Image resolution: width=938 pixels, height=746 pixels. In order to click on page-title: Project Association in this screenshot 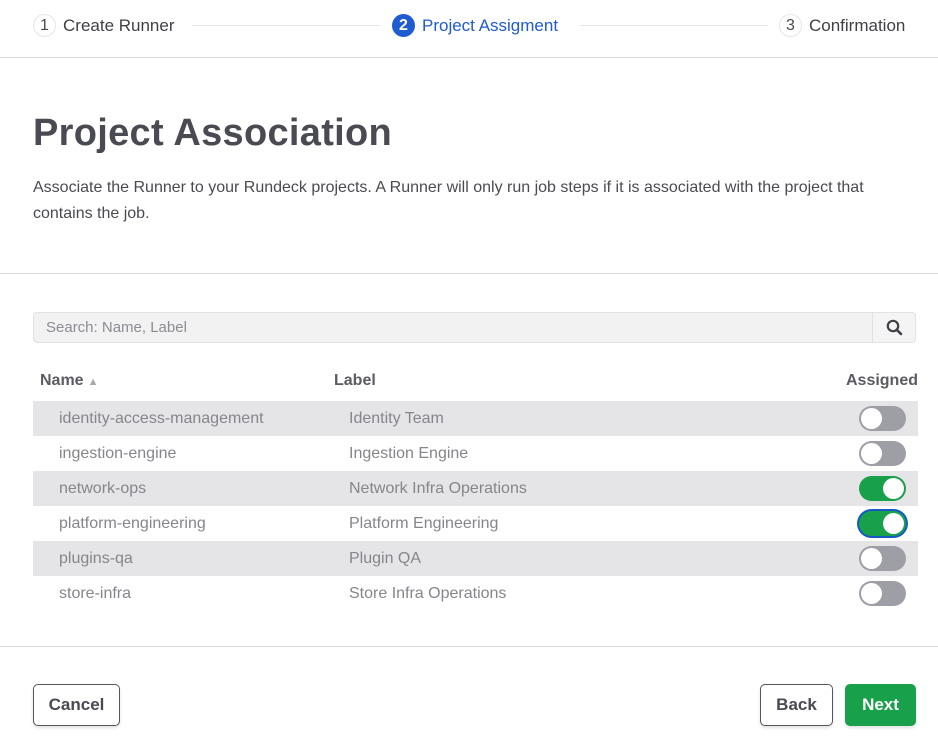, I will do `click(213, 133)`.